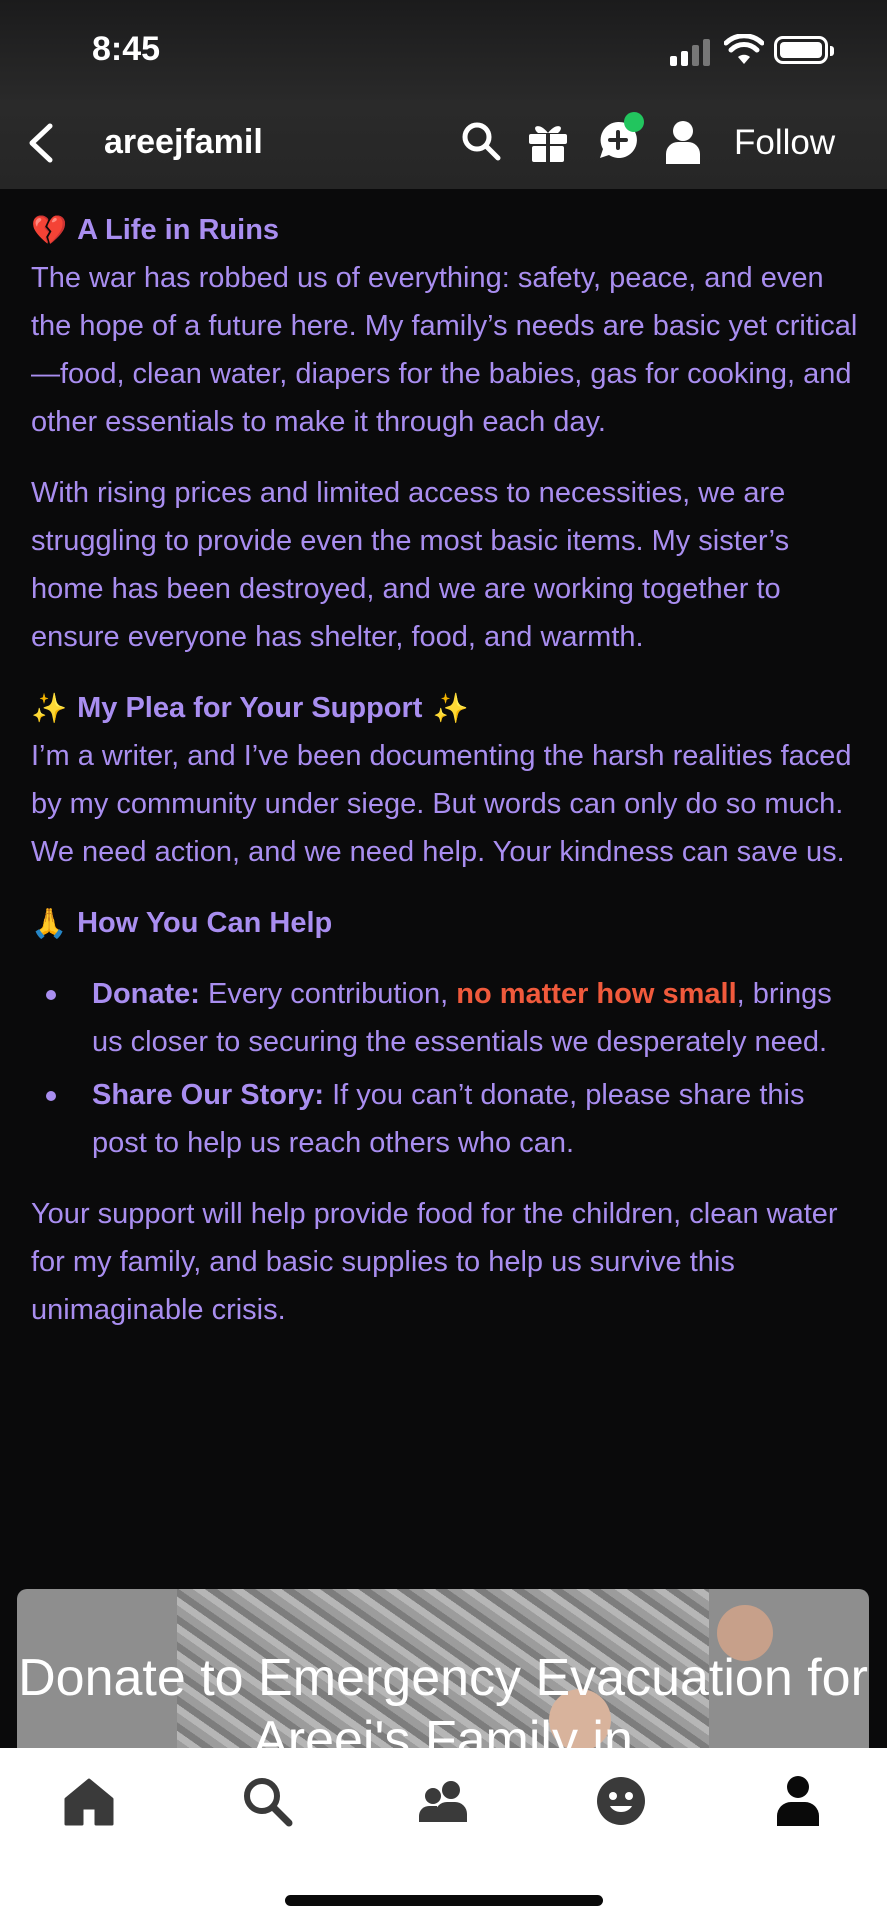 This screenshot has width=887, height=1920. Describe the element at coordinates (634, 122) in the screenshot. I see `notification-dot` at that location.